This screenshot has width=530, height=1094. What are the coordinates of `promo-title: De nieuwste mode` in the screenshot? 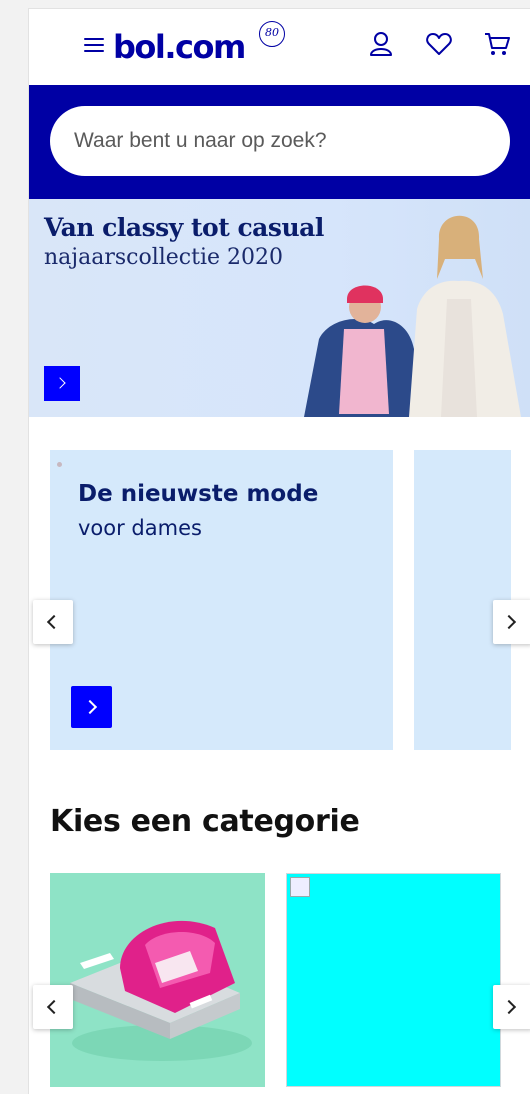 It's located at (198, 494).